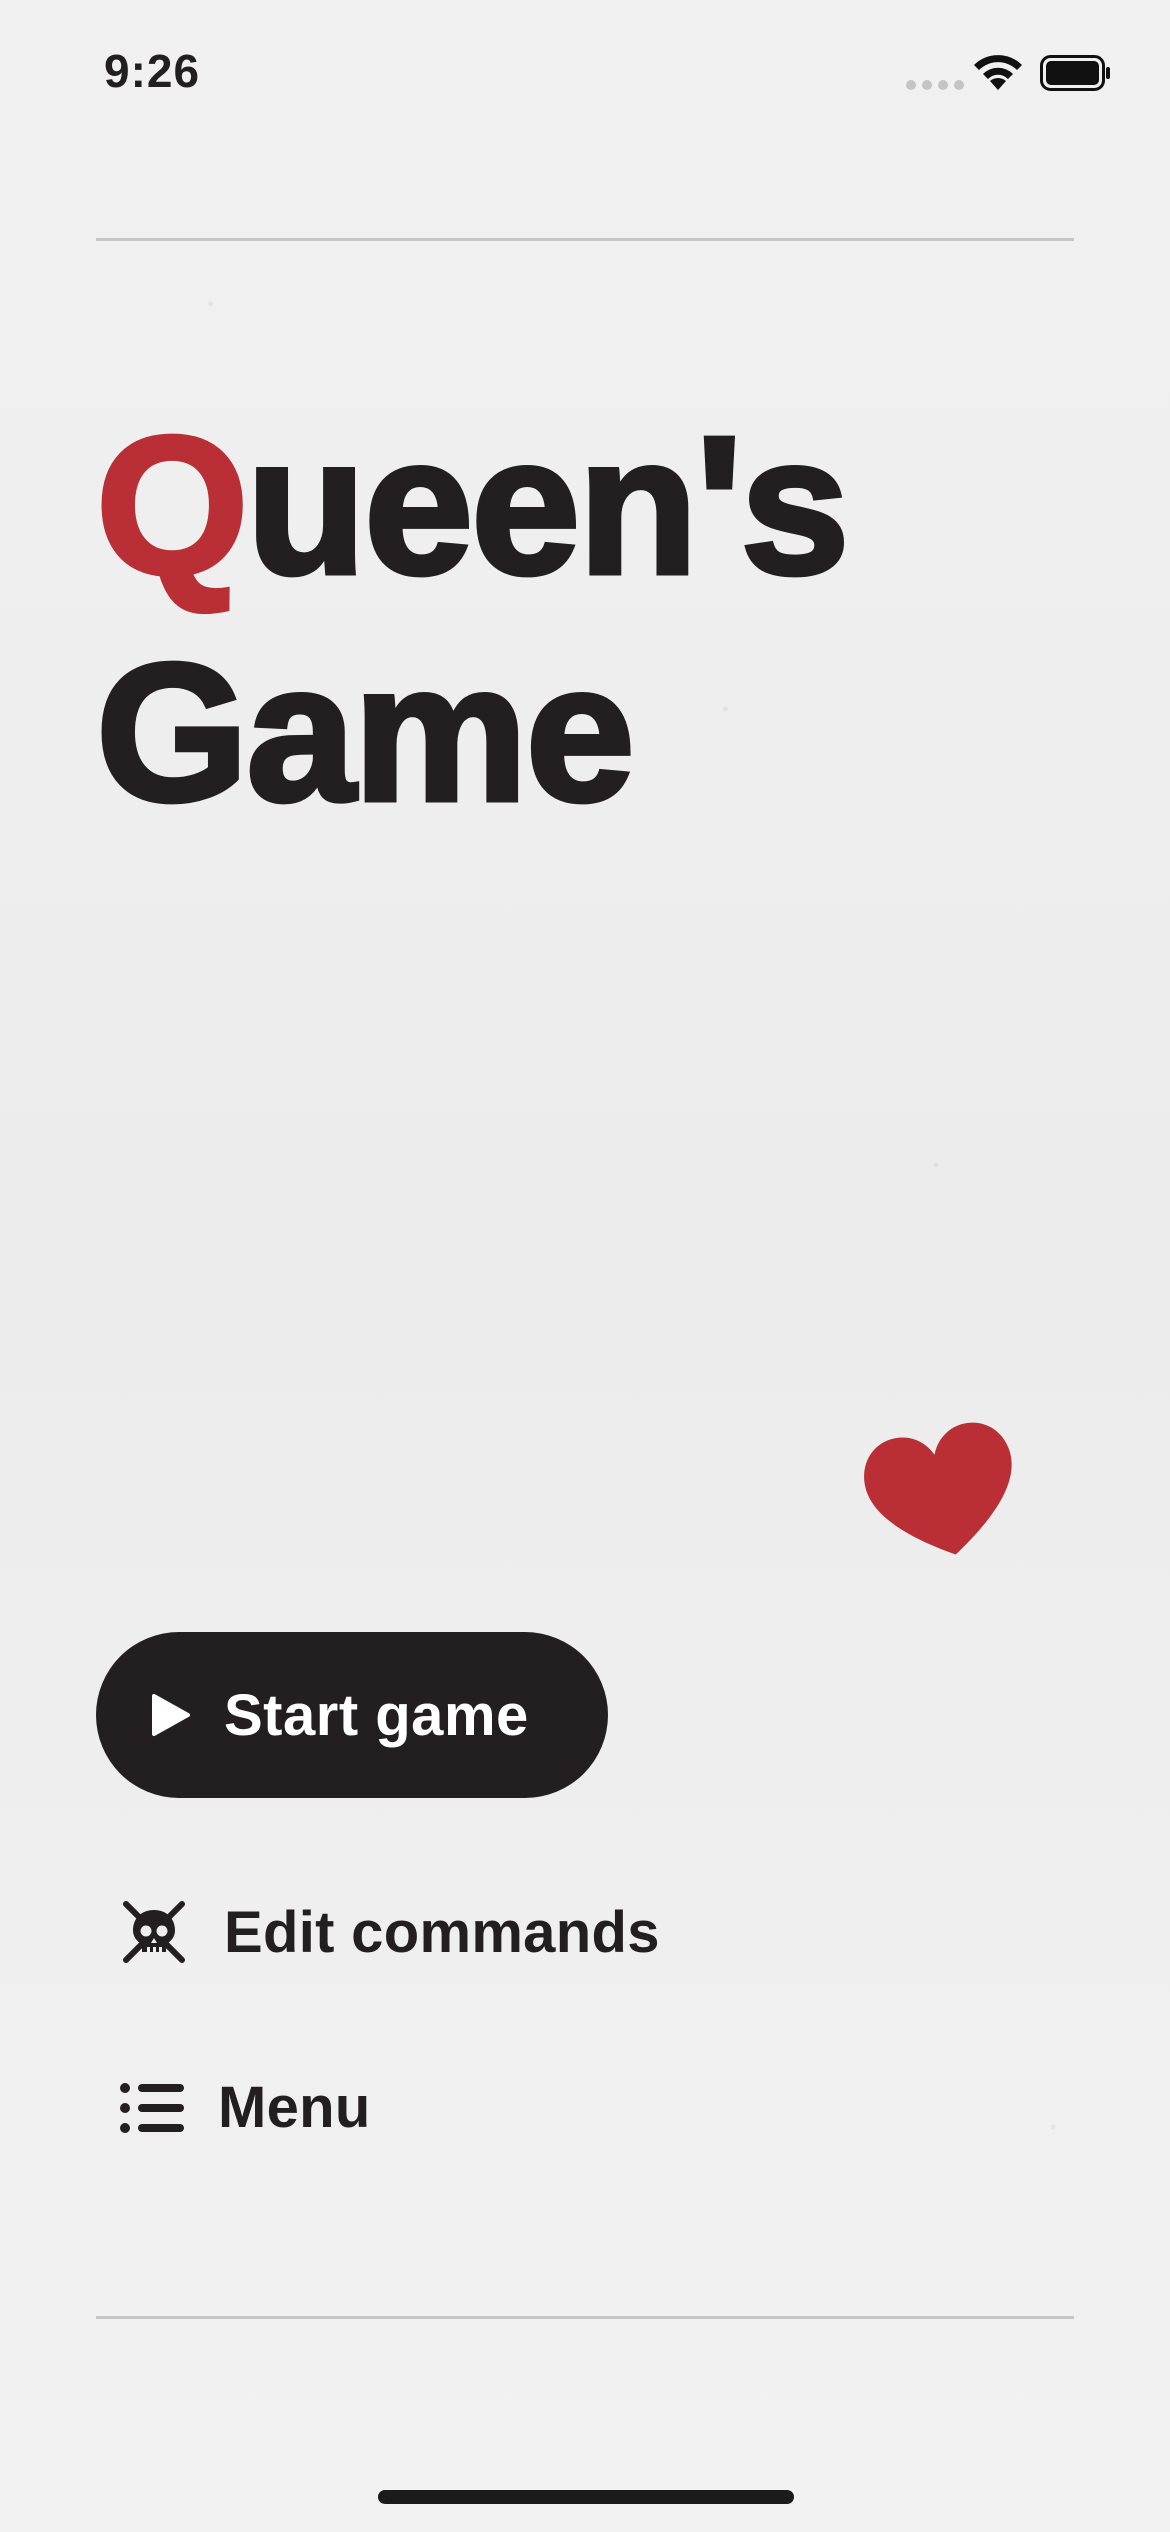 Image resolution: width=1170 pixels, height=2532 pixels. I want to click on page-title-line-2: Game, so click(366, 732).